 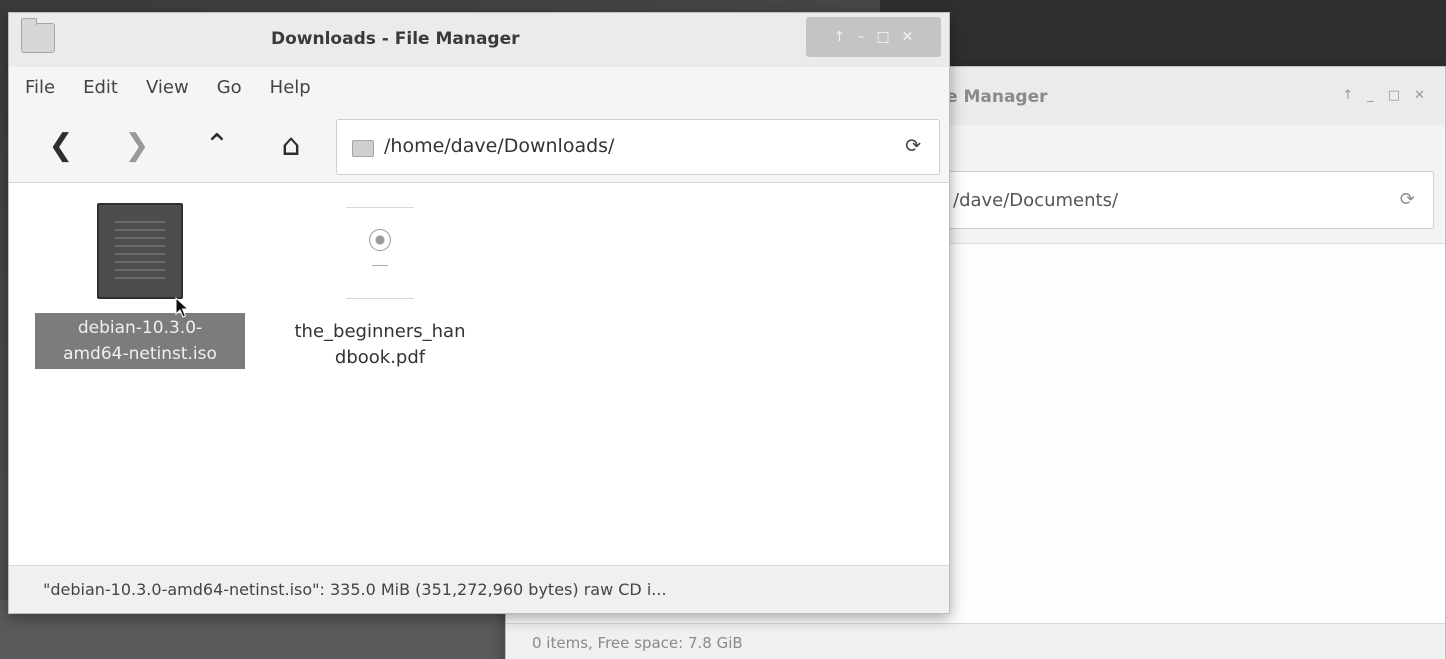 What do you see at coordinates (217, 145) in the screenshot?
I see `up-arrow-icon: ⌃` at bounding box center [217, 145].